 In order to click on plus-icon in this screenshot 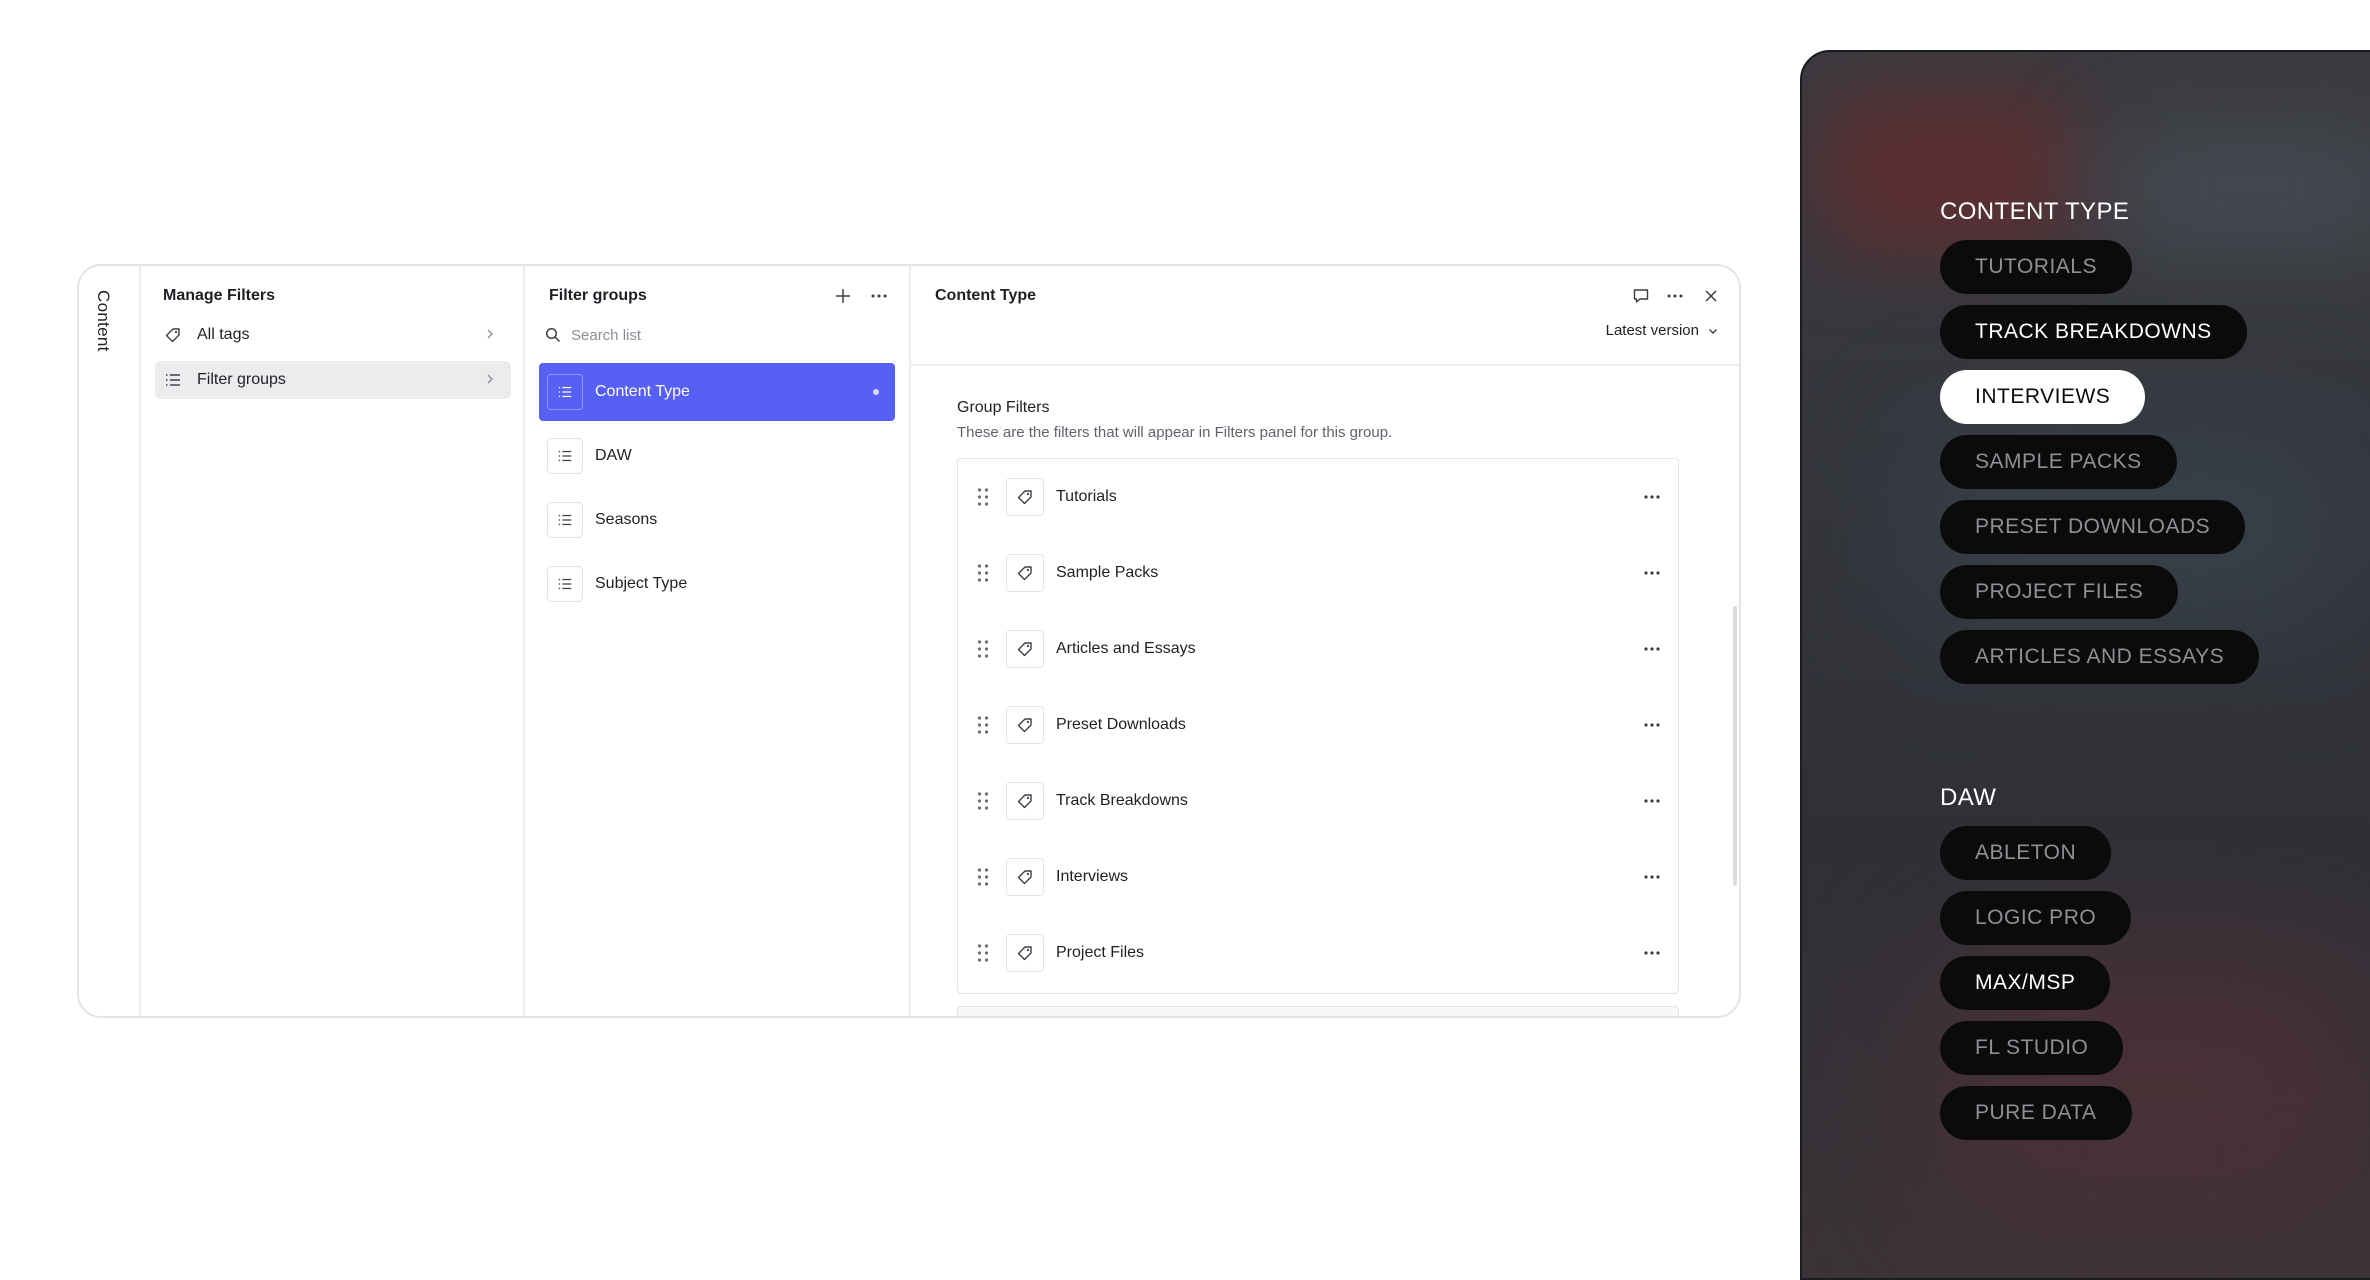, I will do `click(843, 296)`.